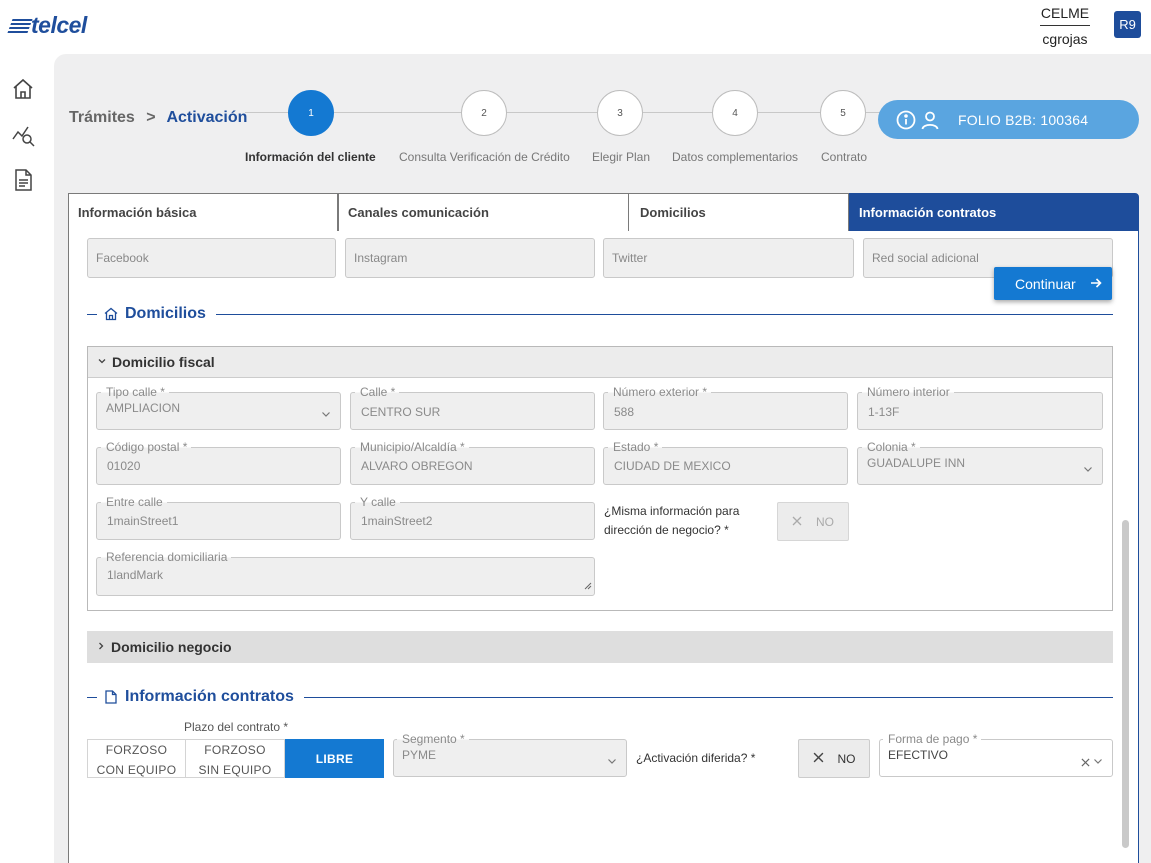 The image size is (1151, 863). I want to click on municipio-field: Municipio/Alcaldía * ALVARO OBREGON, so click(472, 463).